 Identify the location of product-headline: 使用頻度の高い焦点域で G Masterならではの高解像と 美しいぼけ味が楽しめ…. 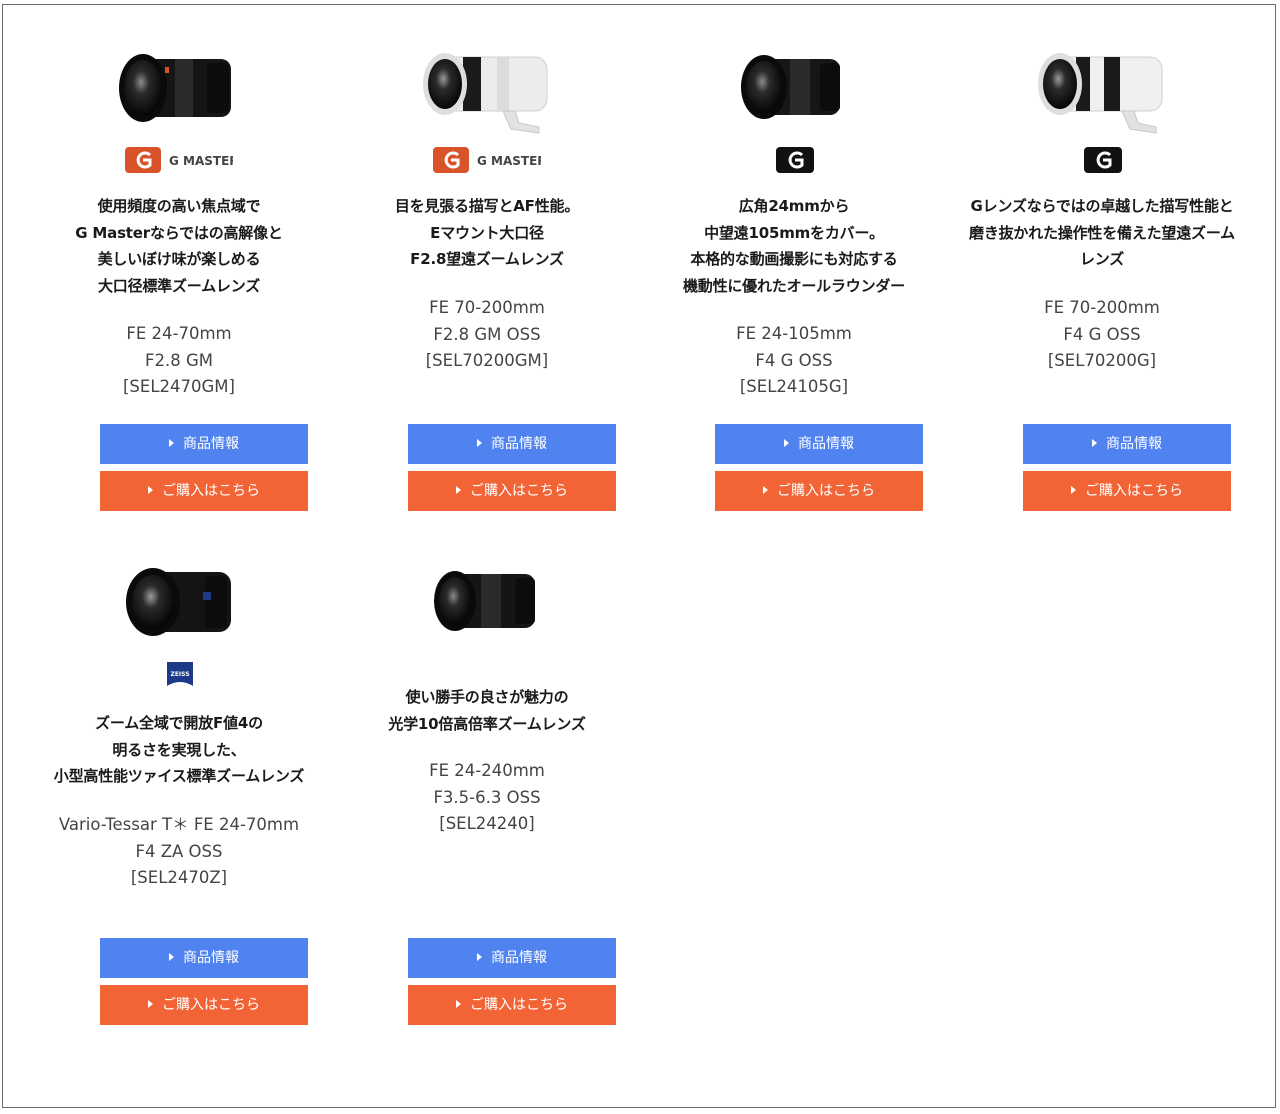
(179, 246).